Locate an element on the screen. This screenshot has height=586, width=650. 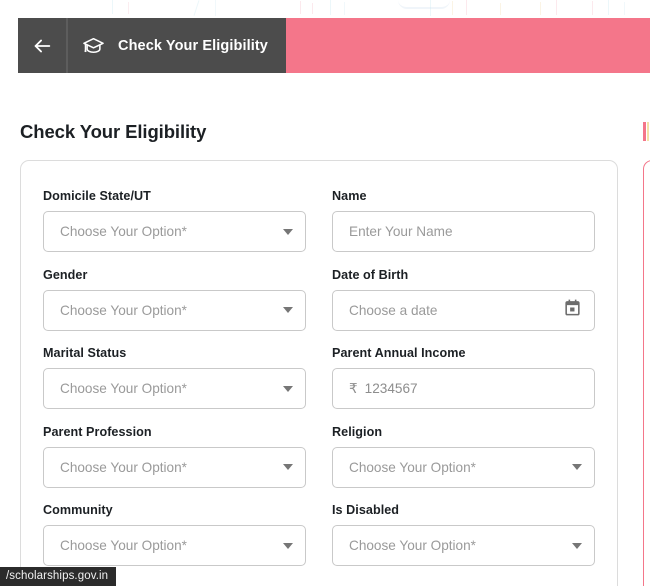
income-value: 1234567 is located at coordinates (391, 388).